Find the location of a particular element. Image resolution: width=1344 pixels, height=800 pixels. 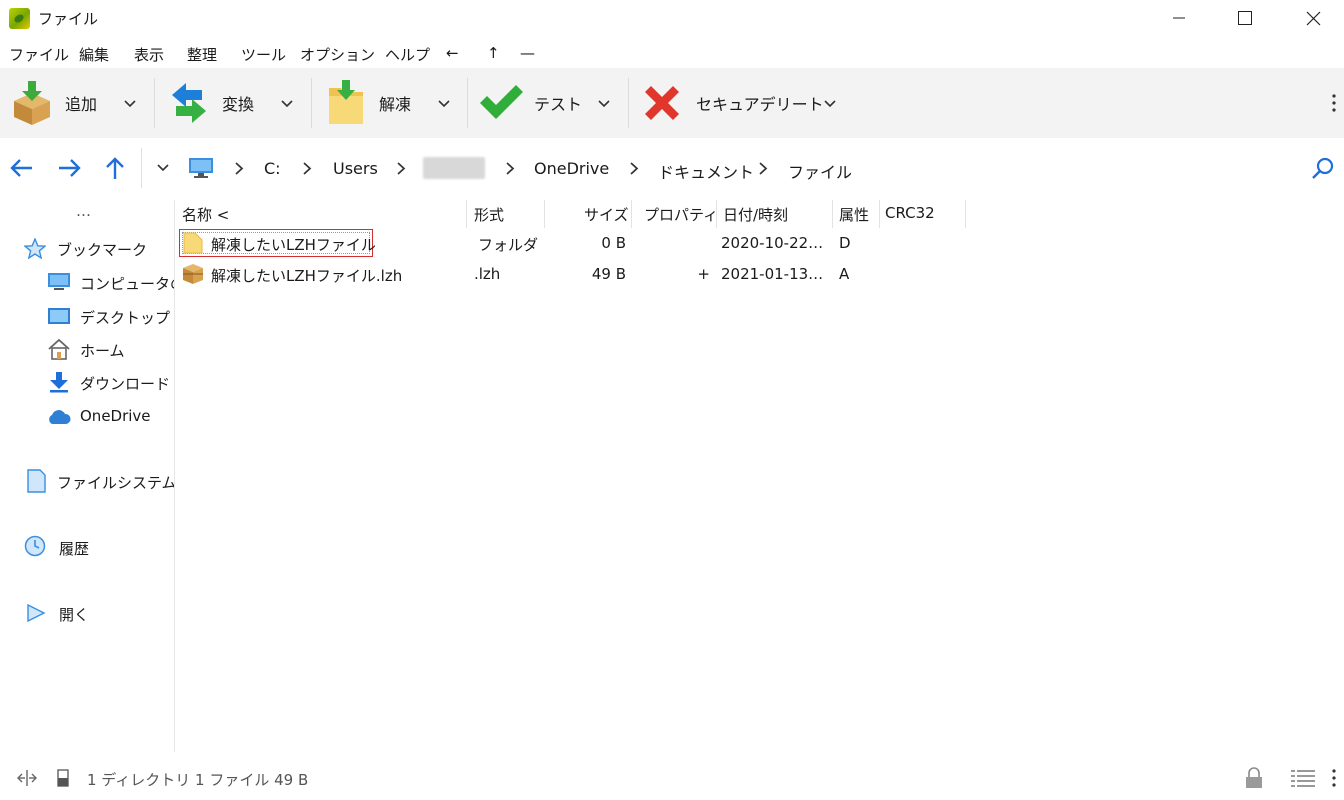

extract-folder-icon is located at coordinates (346, 102).